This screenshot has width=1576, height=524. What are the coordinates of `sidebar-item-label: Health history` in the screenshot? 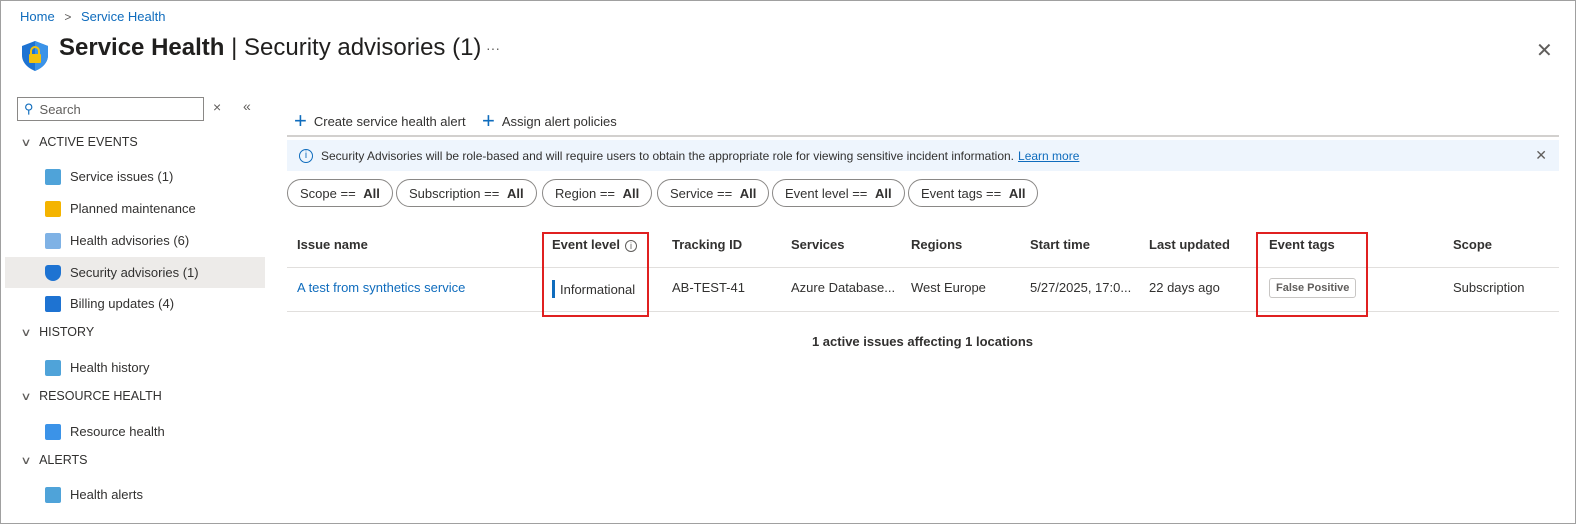 It's located at (110, 367).